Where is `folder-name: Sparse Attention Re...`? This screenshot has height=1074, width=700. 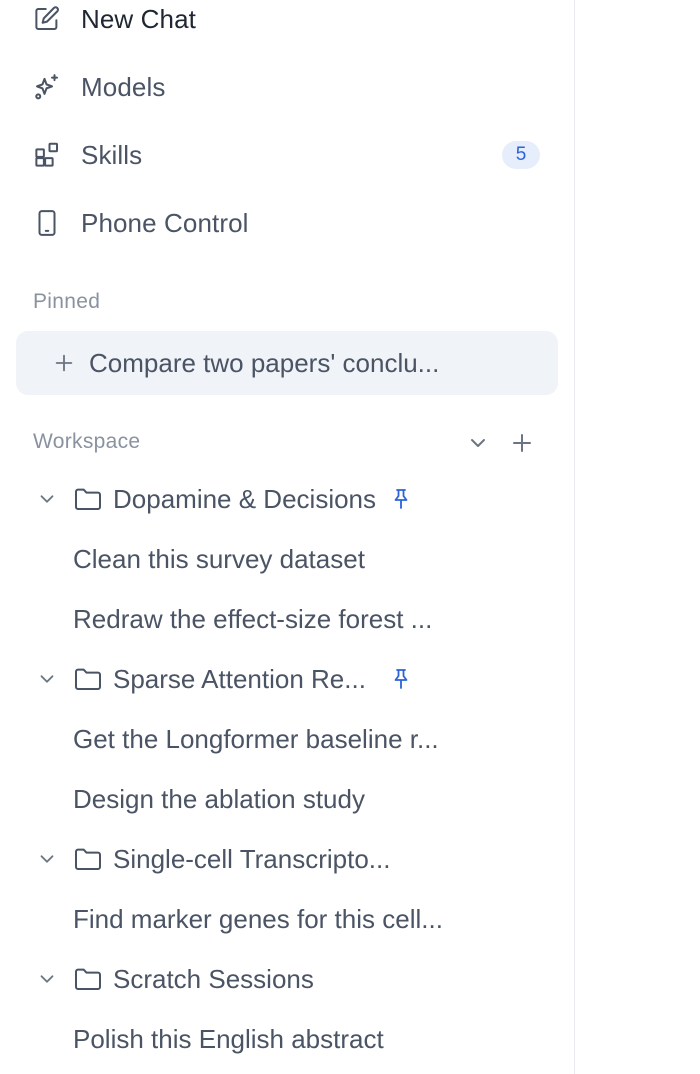
folder-name: Sparse Attention Re... is located at coordinates (239, 678).